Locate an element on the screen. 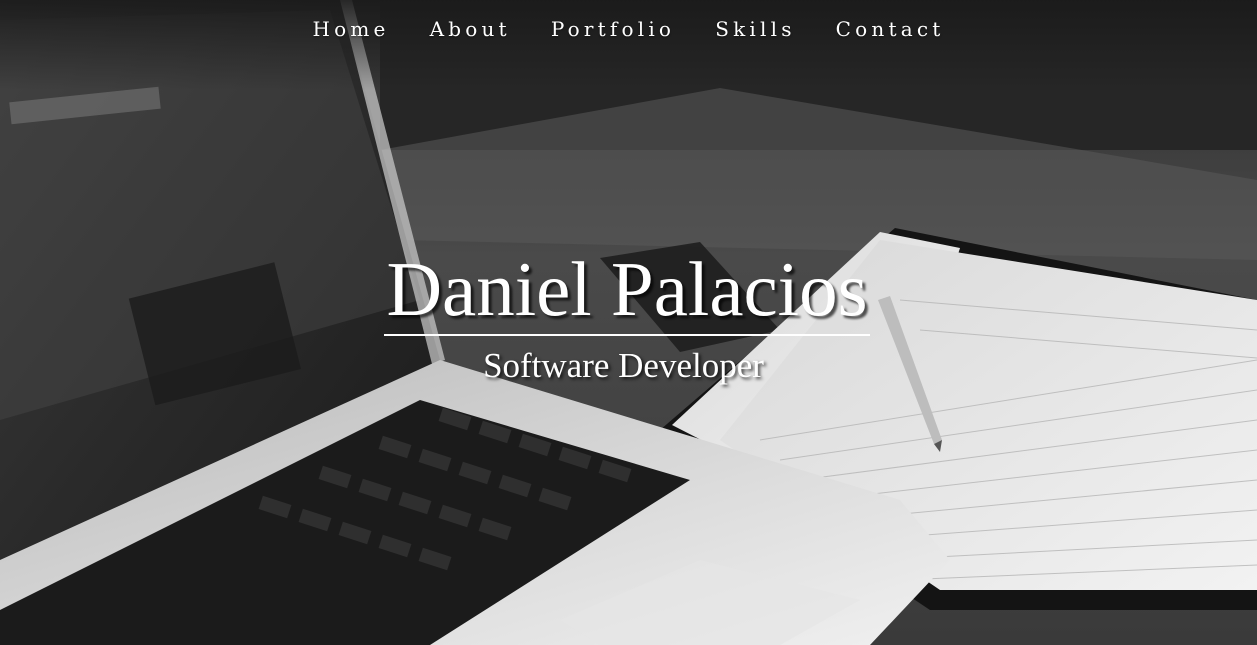 This screenshot has width=1257, height=645. nav-link-skills: Skills is located at coordinates (755, 29).